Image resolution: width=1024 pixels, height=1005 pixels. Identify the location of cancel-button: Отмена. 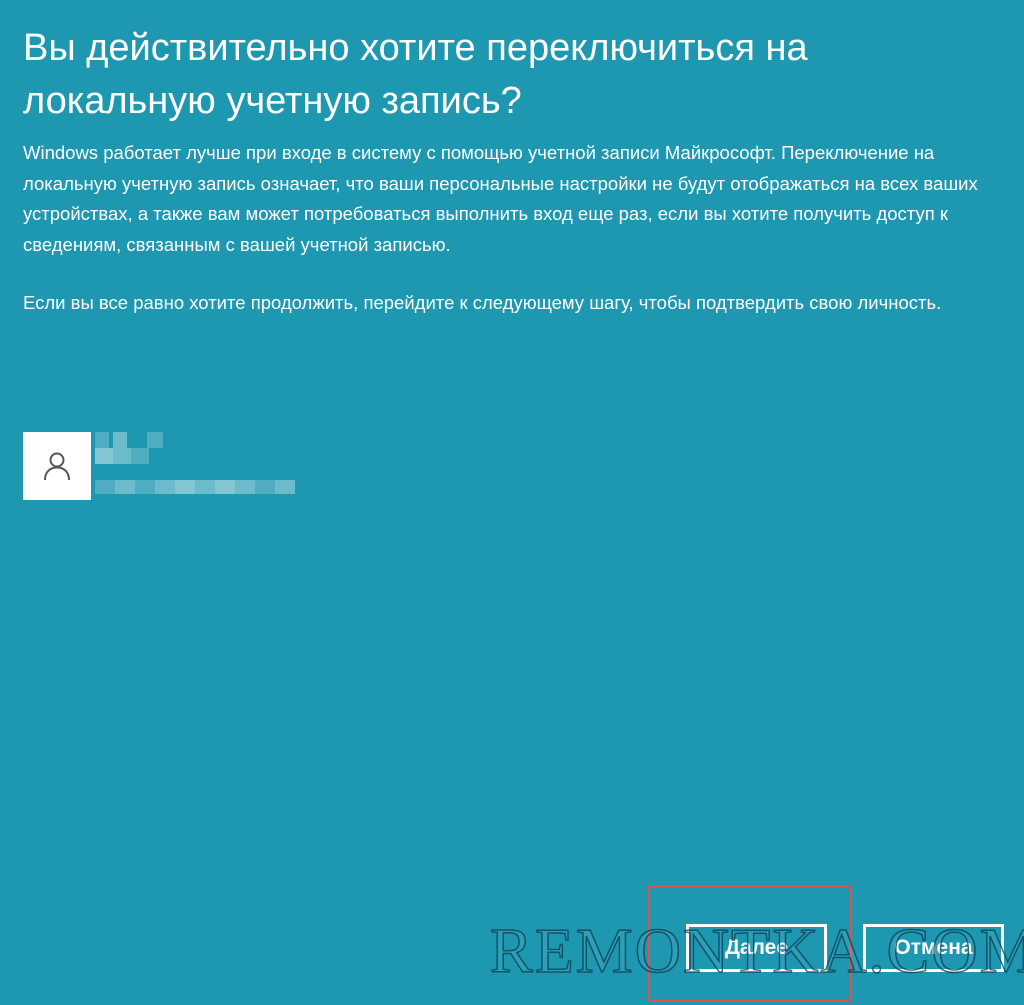
(933, 948).